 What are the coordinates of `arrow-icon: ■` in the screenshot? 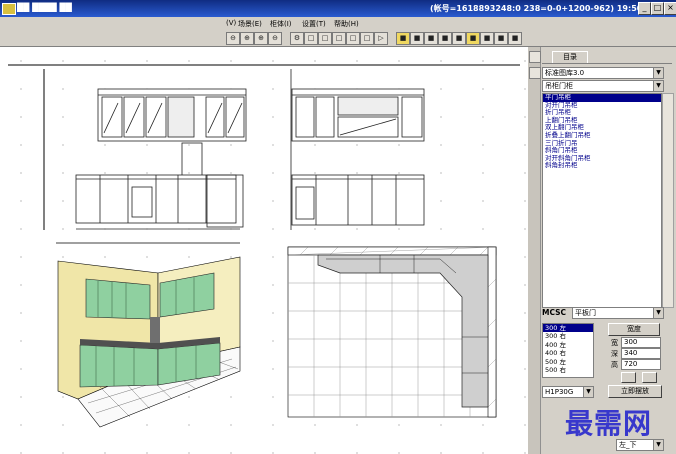 It's located at (459, 38).